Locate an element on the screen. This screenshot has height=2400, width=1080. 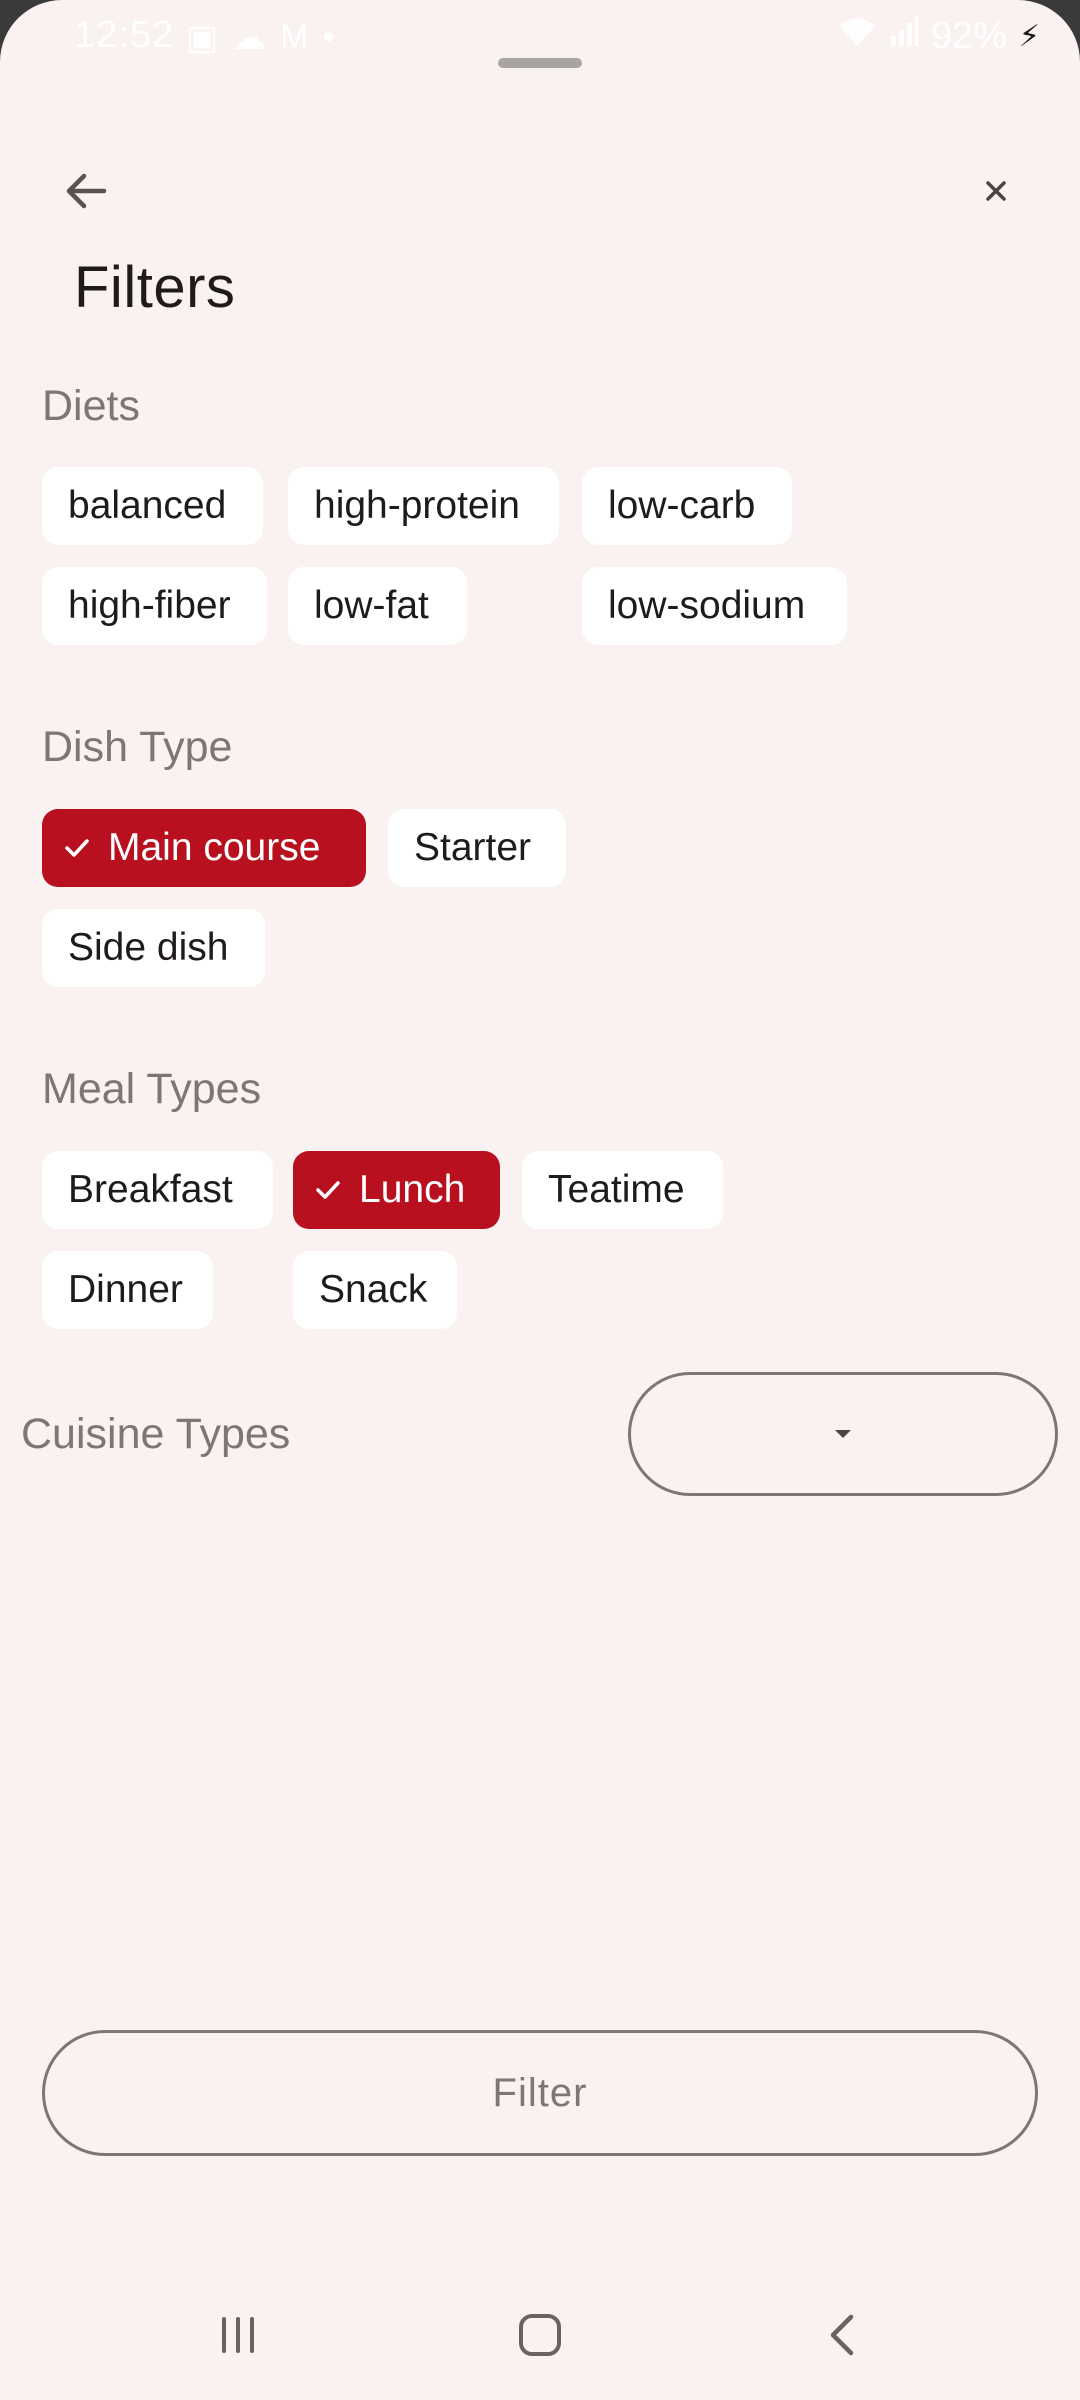
weather-icon: ☁ is located at coordinates (249, 38).